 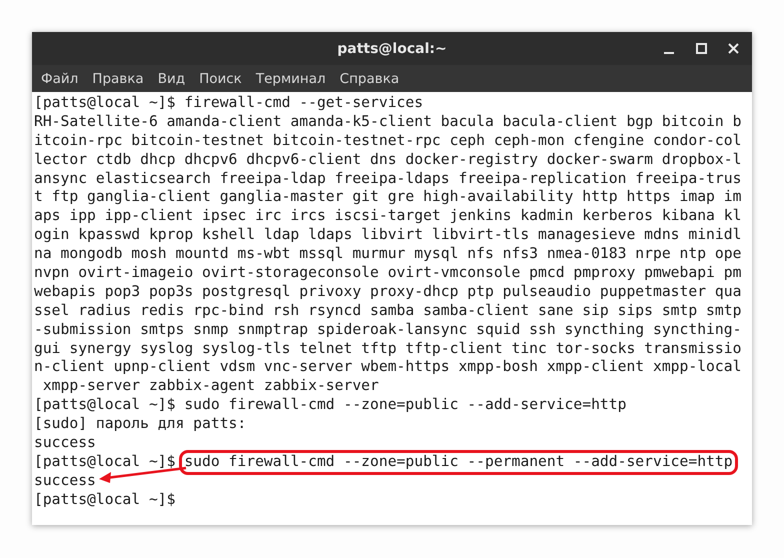 What do you see at coordinates (458, 462) in the screenshot?
I see `highlighted-command: sudo firewall-cmd --zone=public --permanent --add-service=http` at bounding box center [458, 462].